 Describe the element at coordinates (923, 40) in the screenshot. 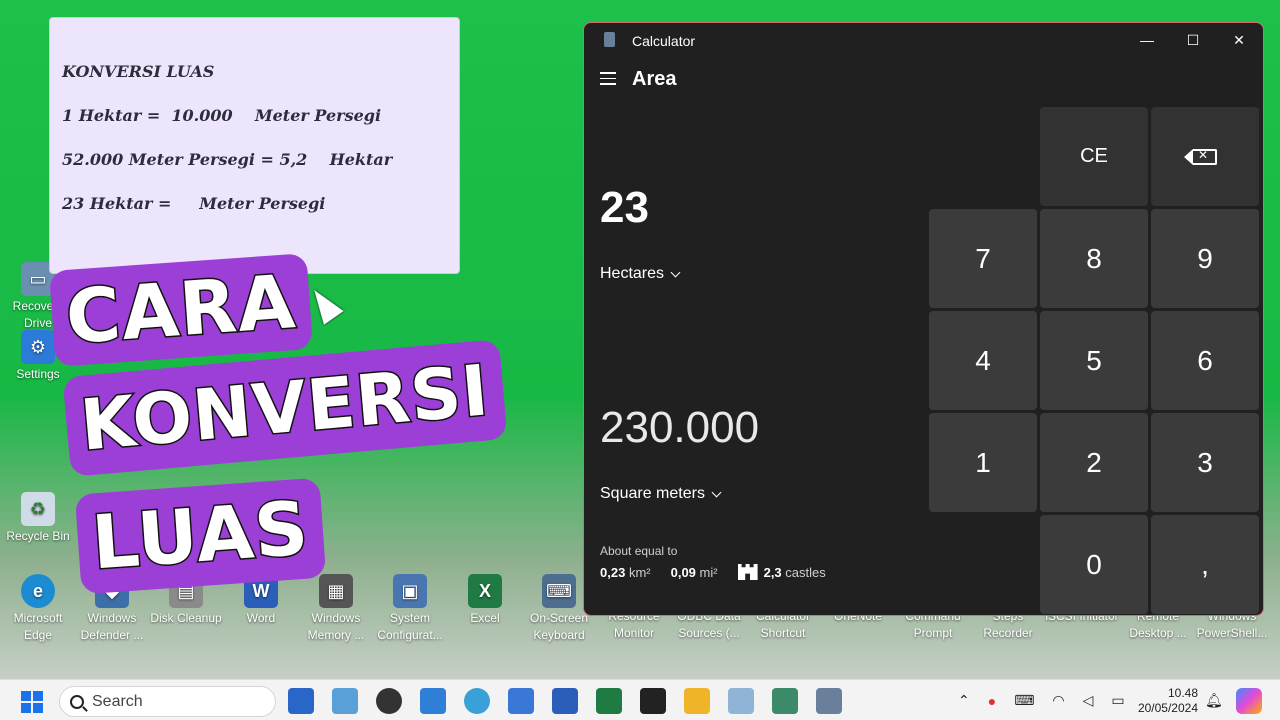

I see `title-bar: Calculator — ☐ ✕` at that location.